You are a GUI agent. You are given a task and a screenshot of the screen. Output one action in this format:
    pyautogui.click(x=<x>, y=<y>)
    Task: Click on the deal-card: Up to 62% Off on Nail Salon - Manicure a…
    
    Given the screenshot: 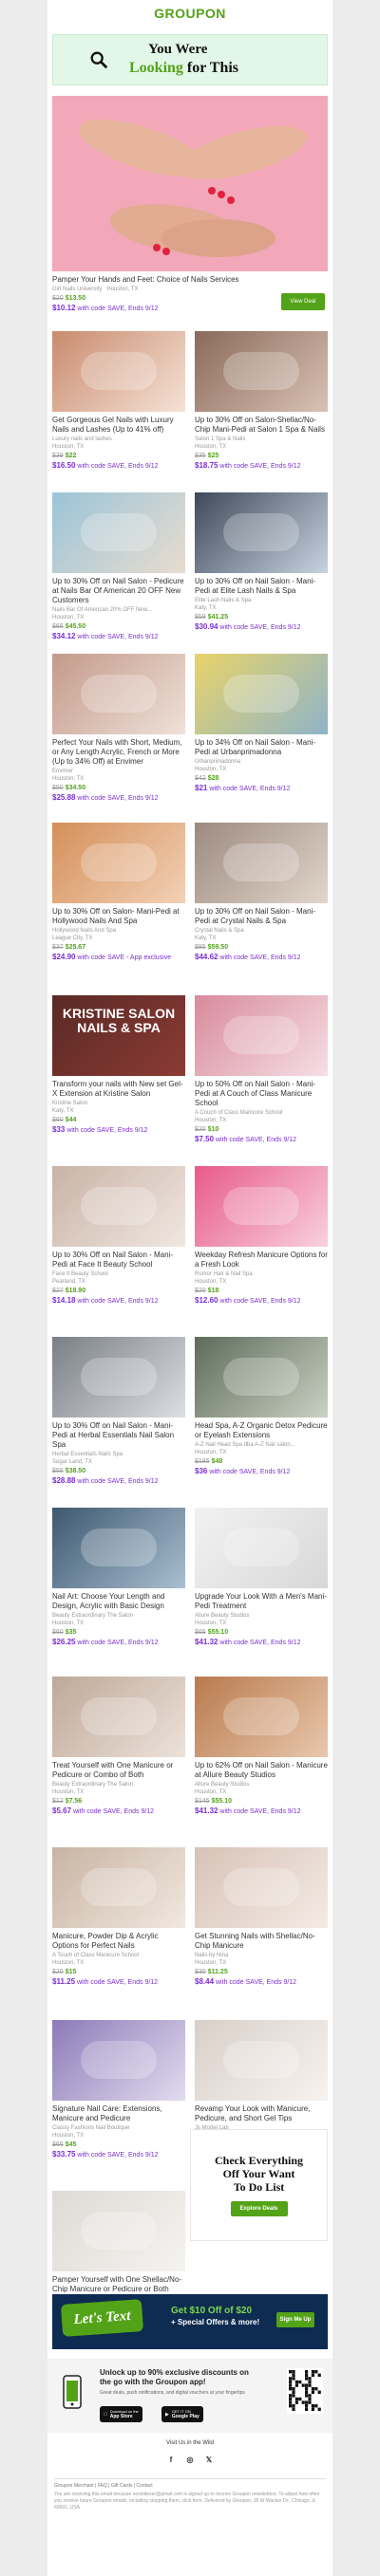 What is the action you would take?
    pyautogui.click(x=261, y=1747)
    